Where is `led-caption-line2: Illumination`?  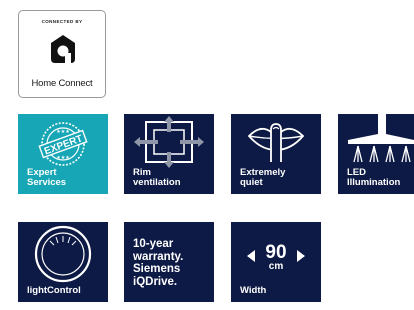 led-caption-line2: Illumination is located at coordinates (374, 182).